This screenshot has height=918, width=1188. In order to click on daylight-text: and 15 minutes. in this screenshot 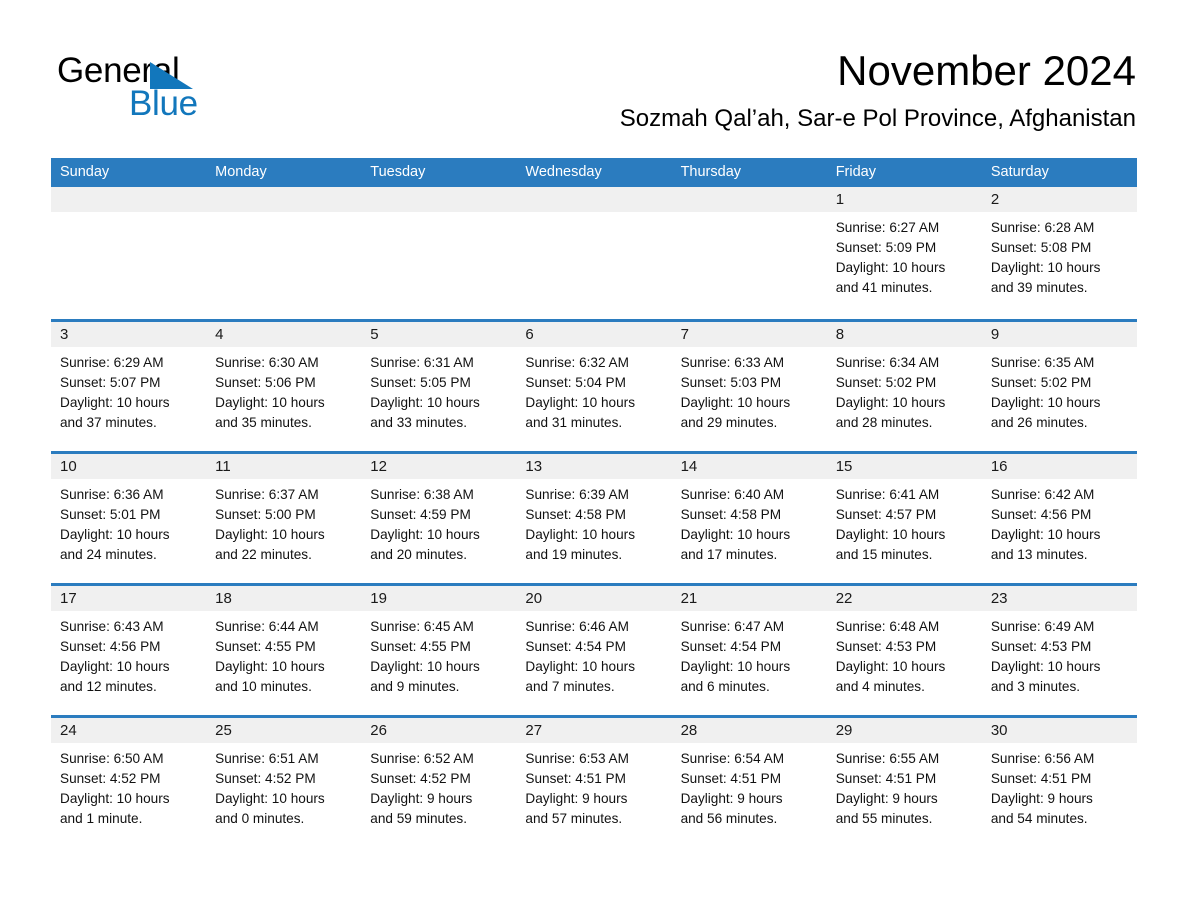, I will do `click(884, 554)`.